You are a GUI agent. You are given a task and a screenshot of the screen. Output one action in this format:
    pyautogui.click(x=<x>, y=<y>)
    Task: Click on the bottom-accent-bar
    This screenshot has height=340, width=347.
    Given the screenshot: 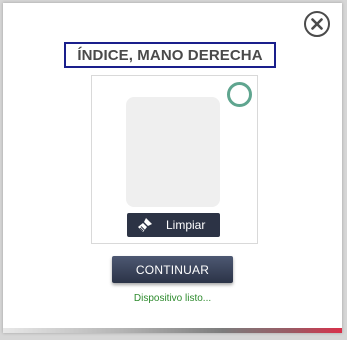 What is the action you would take?
    pyautogui.click(x=172, y=330)
    